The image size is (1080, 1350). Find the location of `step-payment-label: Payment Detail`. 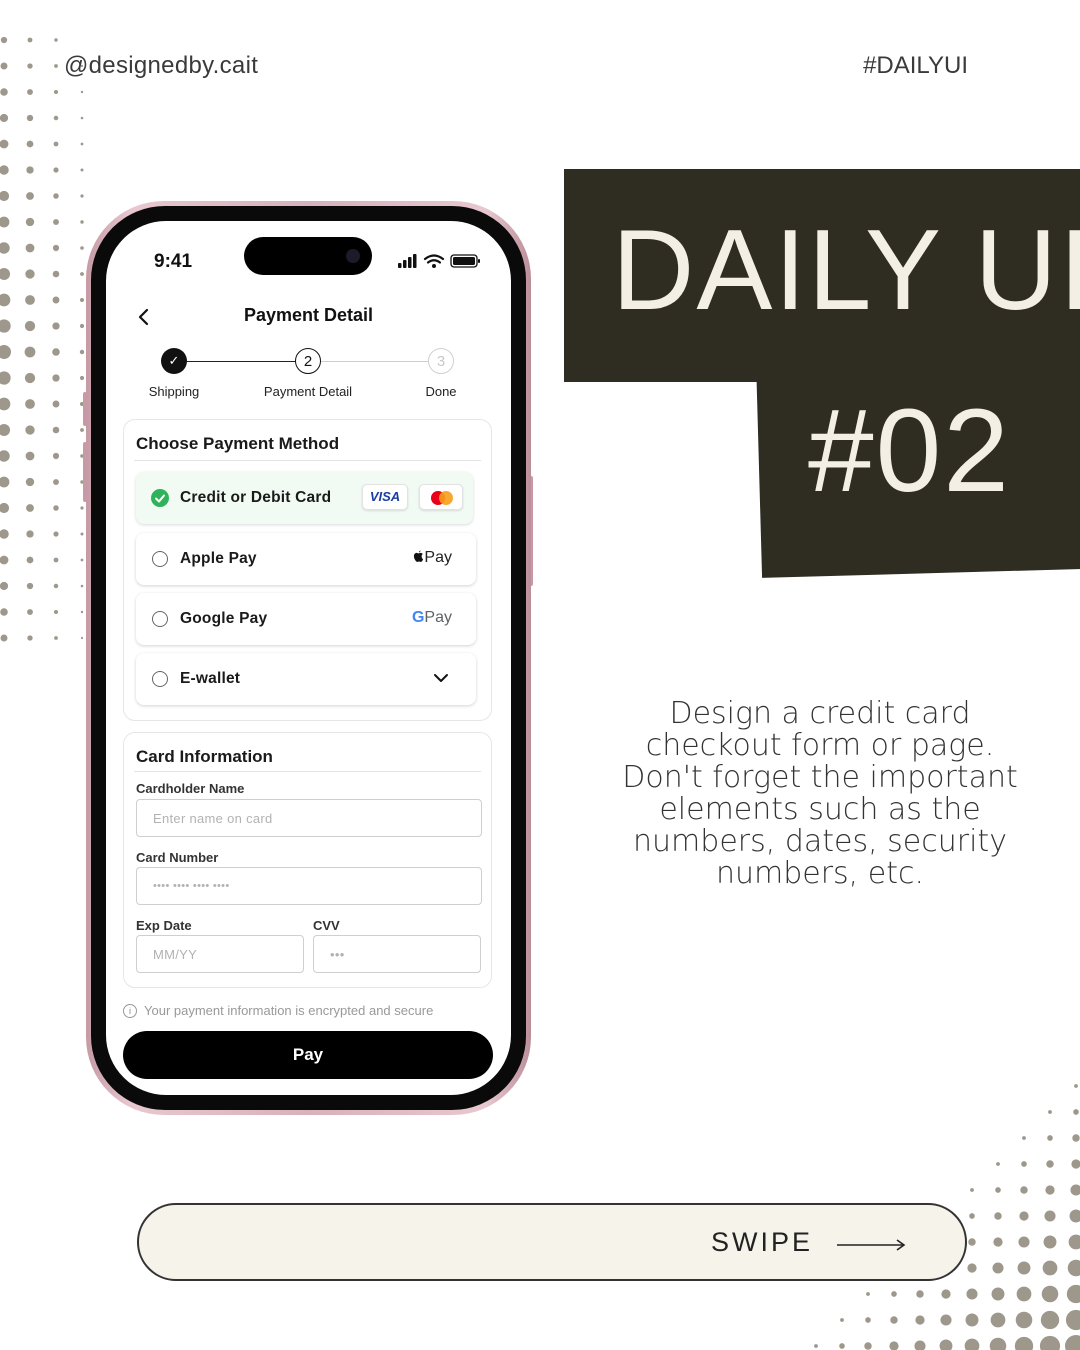

step-payment-label: Payment Detail is located at coordinates (308, 391).